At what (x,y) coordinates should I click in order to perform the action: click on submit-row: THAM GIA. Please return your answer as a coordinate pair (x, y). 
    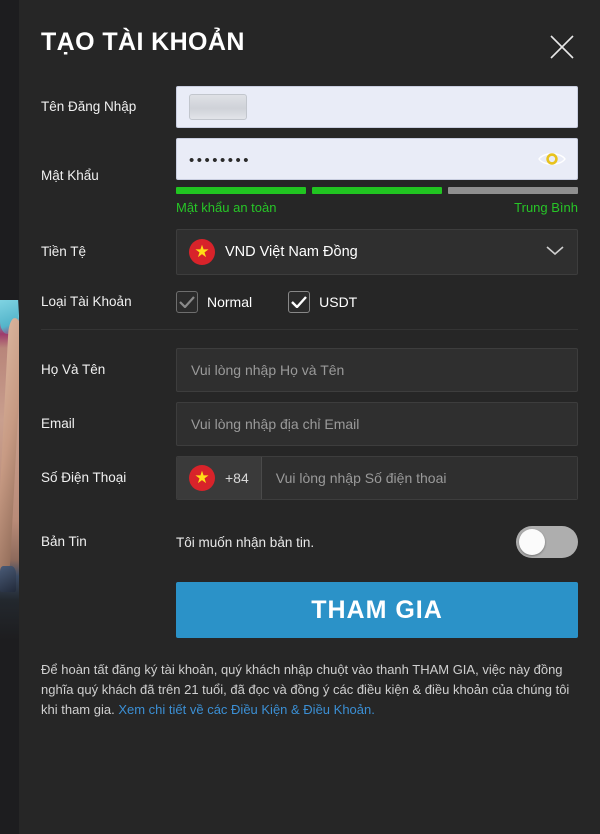
    Looking at the image, I should click on (309, 610).